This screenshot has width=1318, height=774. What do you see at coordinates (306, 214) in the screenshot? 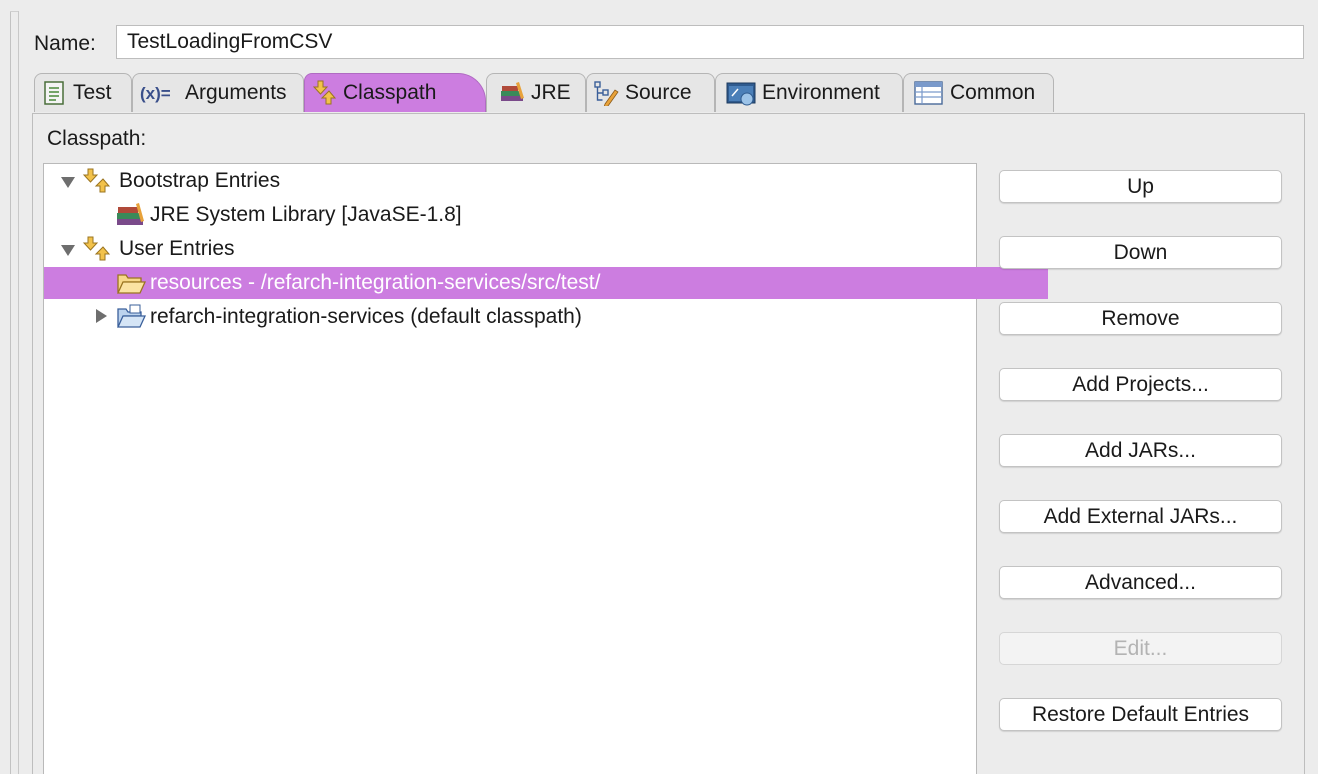
I see `tree-node-label: JRE System Library [JavaSE-1.8]` at bounding box center [306, 214].